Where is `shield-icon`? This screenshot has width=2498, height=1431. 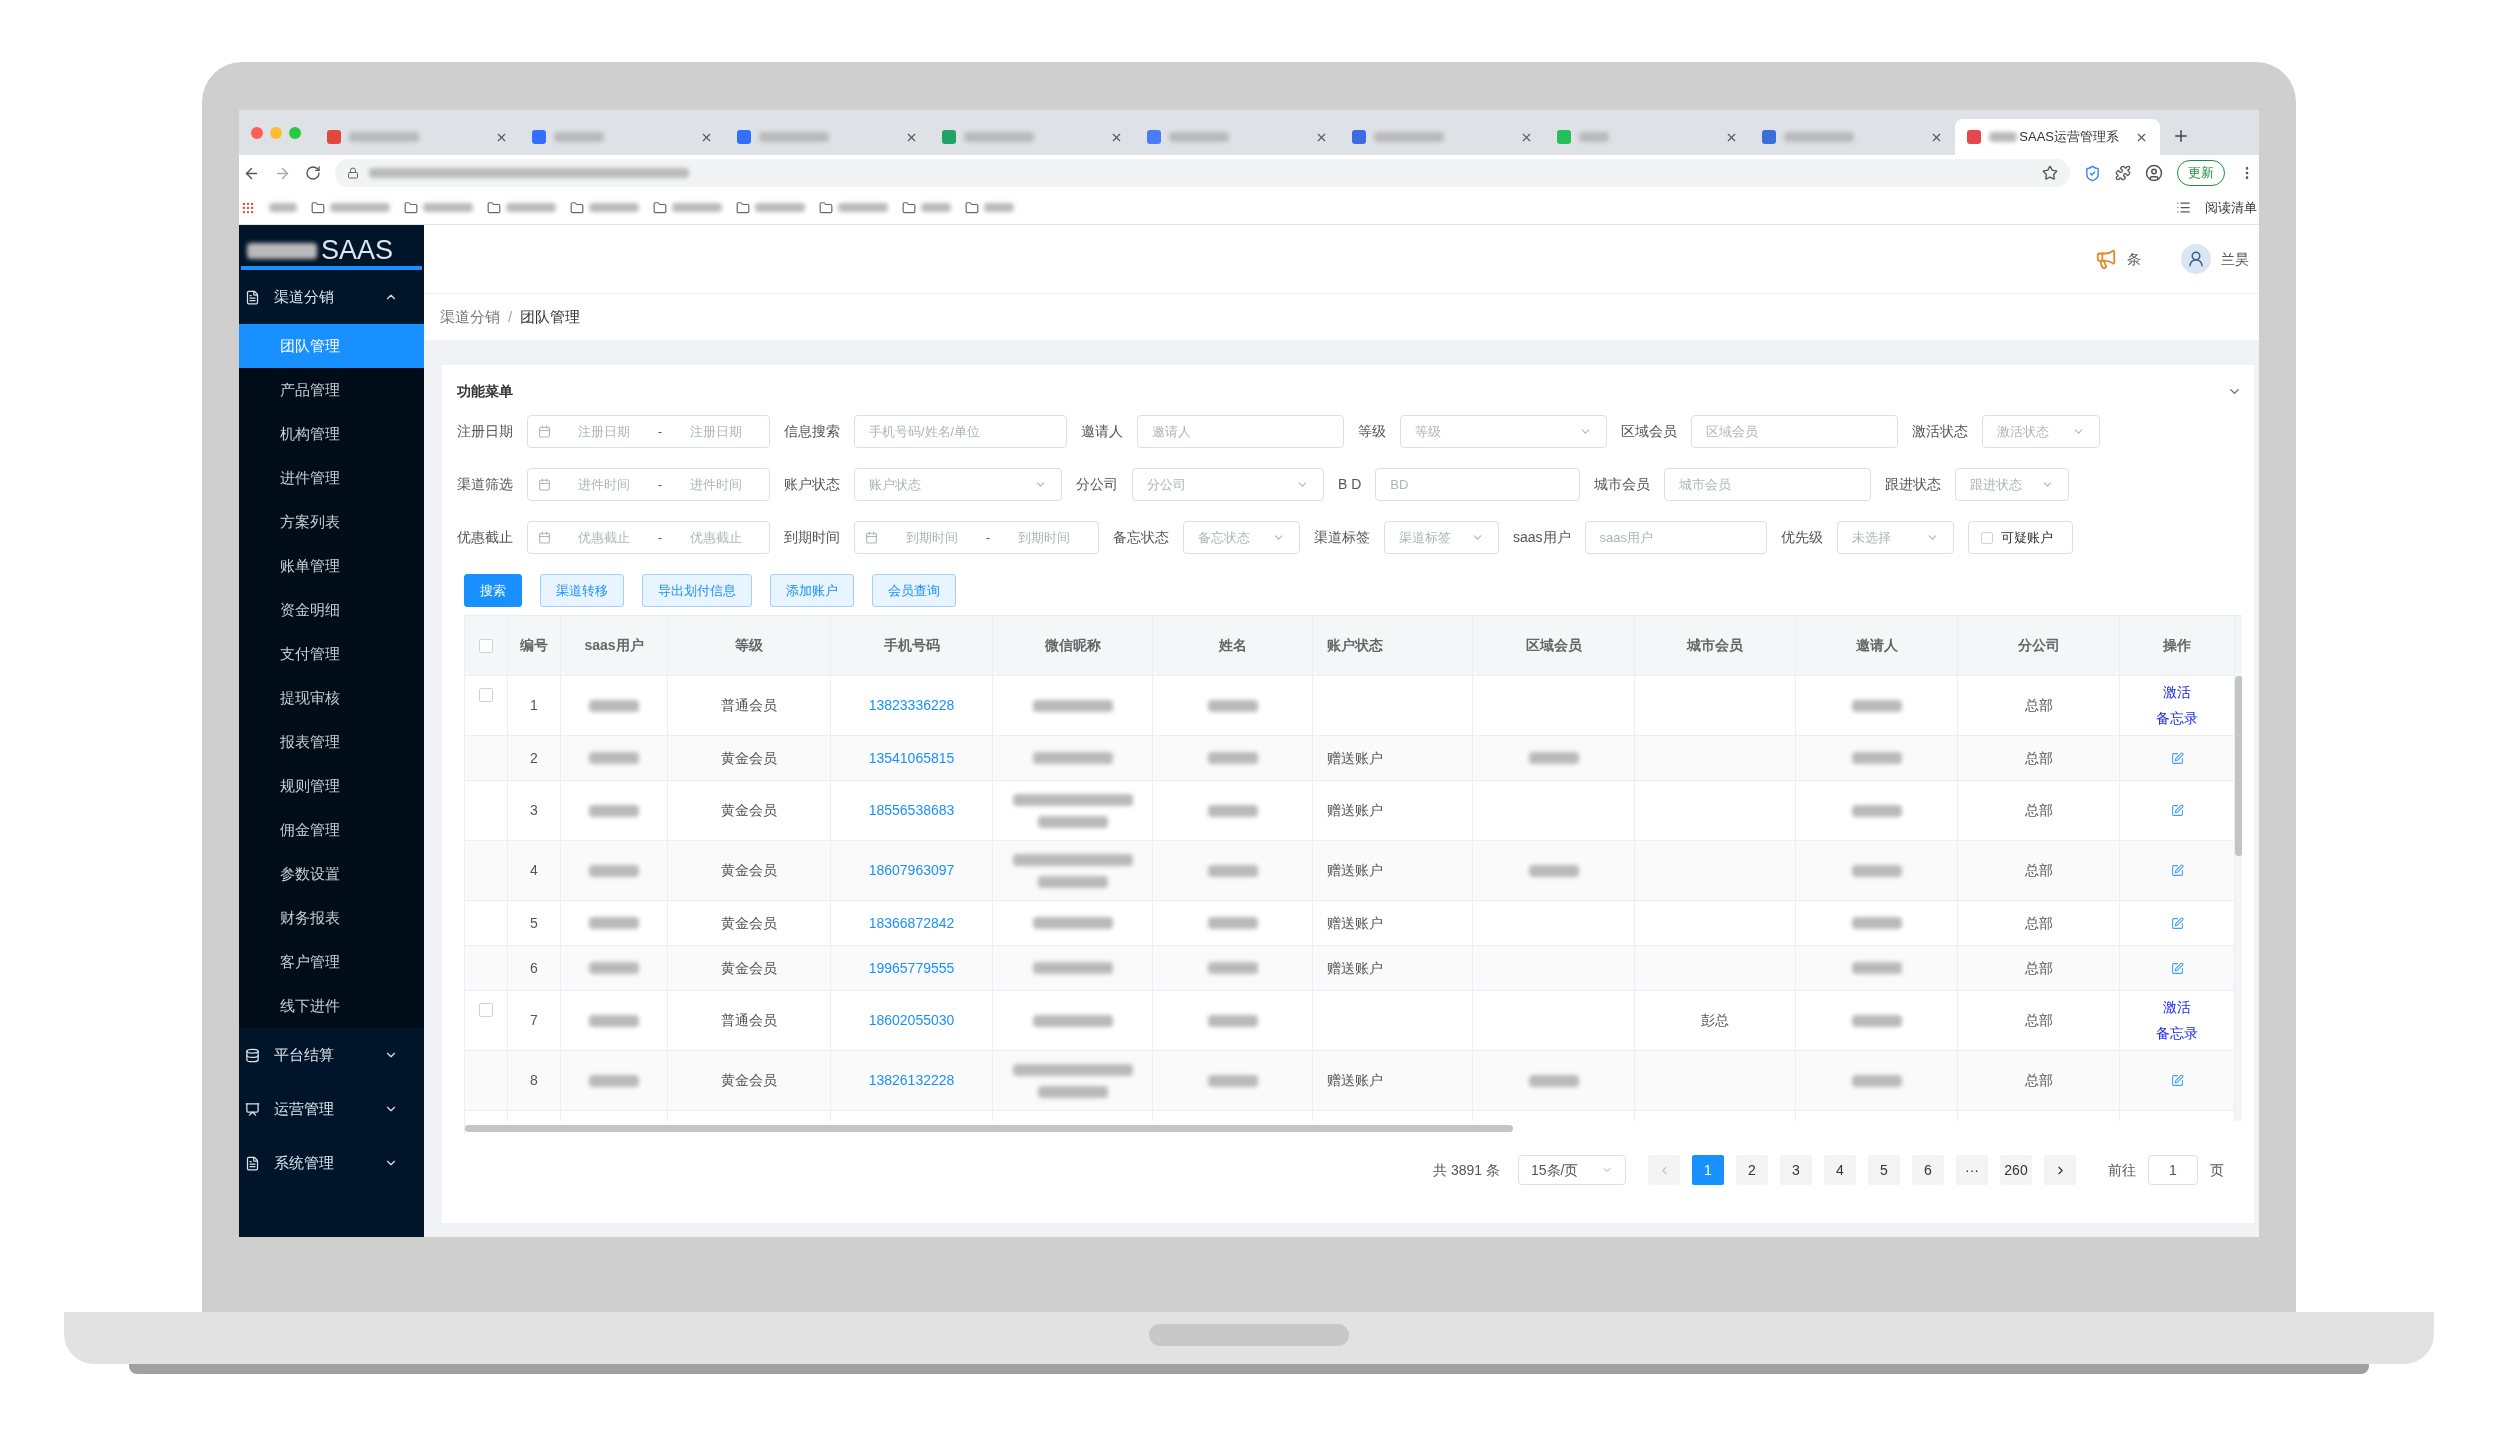
shield-icon is located at coordinates (2092, 173).